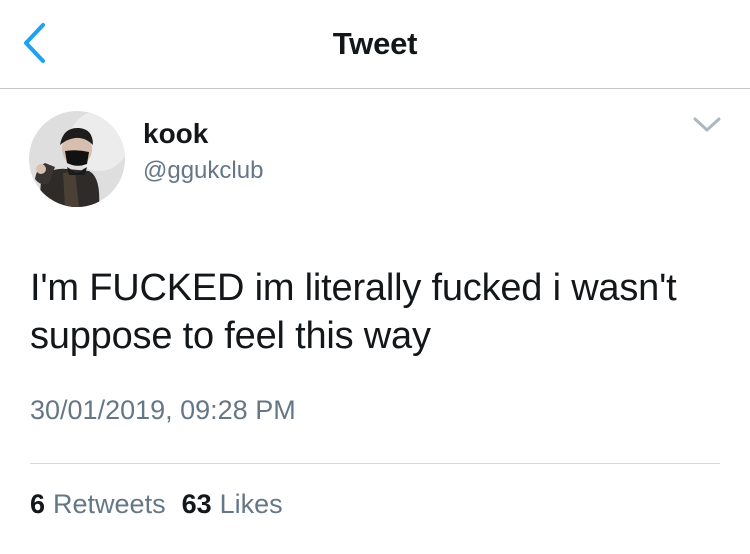 Image resolution: width=750 pixels, height=554 pixels. Describe the element at coordinates (163, 410) in the screenshot. I see `tweet-timestamp: 30/01/2019, 09:28 PM` at that location.